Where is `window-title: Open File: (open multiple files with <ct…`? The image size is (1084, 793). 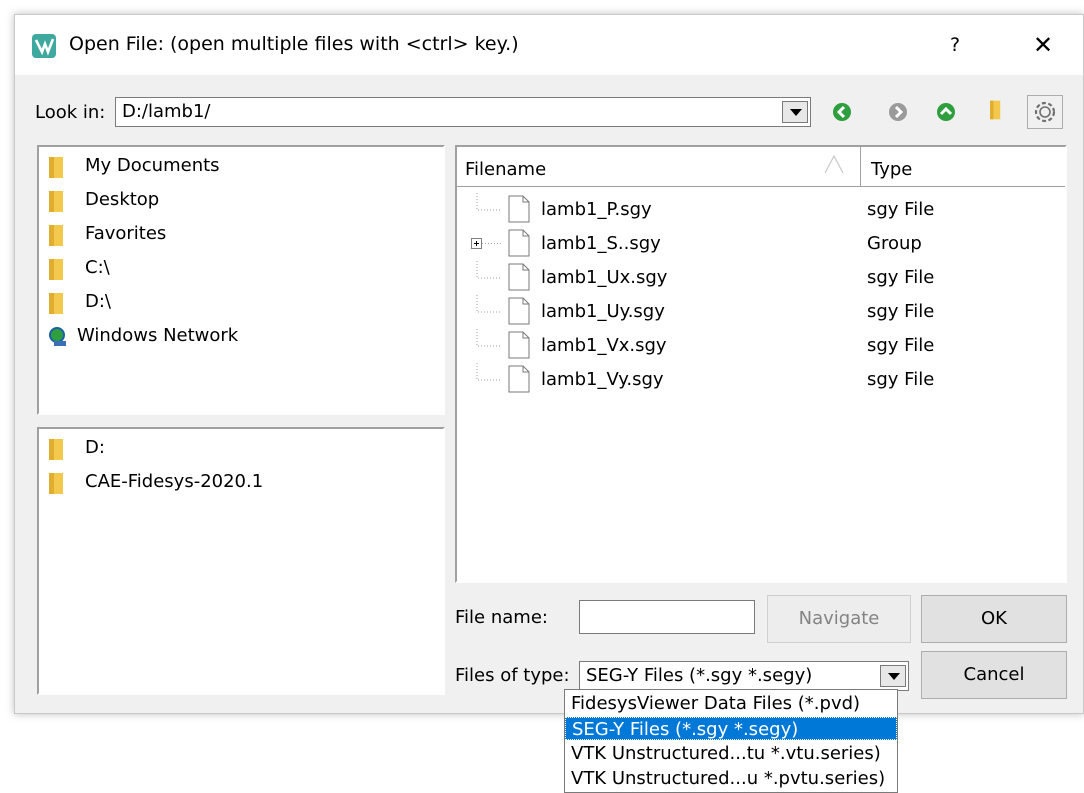
window-title: Open File: (open multiple files with <ct… is located at coordinates (294, 44).